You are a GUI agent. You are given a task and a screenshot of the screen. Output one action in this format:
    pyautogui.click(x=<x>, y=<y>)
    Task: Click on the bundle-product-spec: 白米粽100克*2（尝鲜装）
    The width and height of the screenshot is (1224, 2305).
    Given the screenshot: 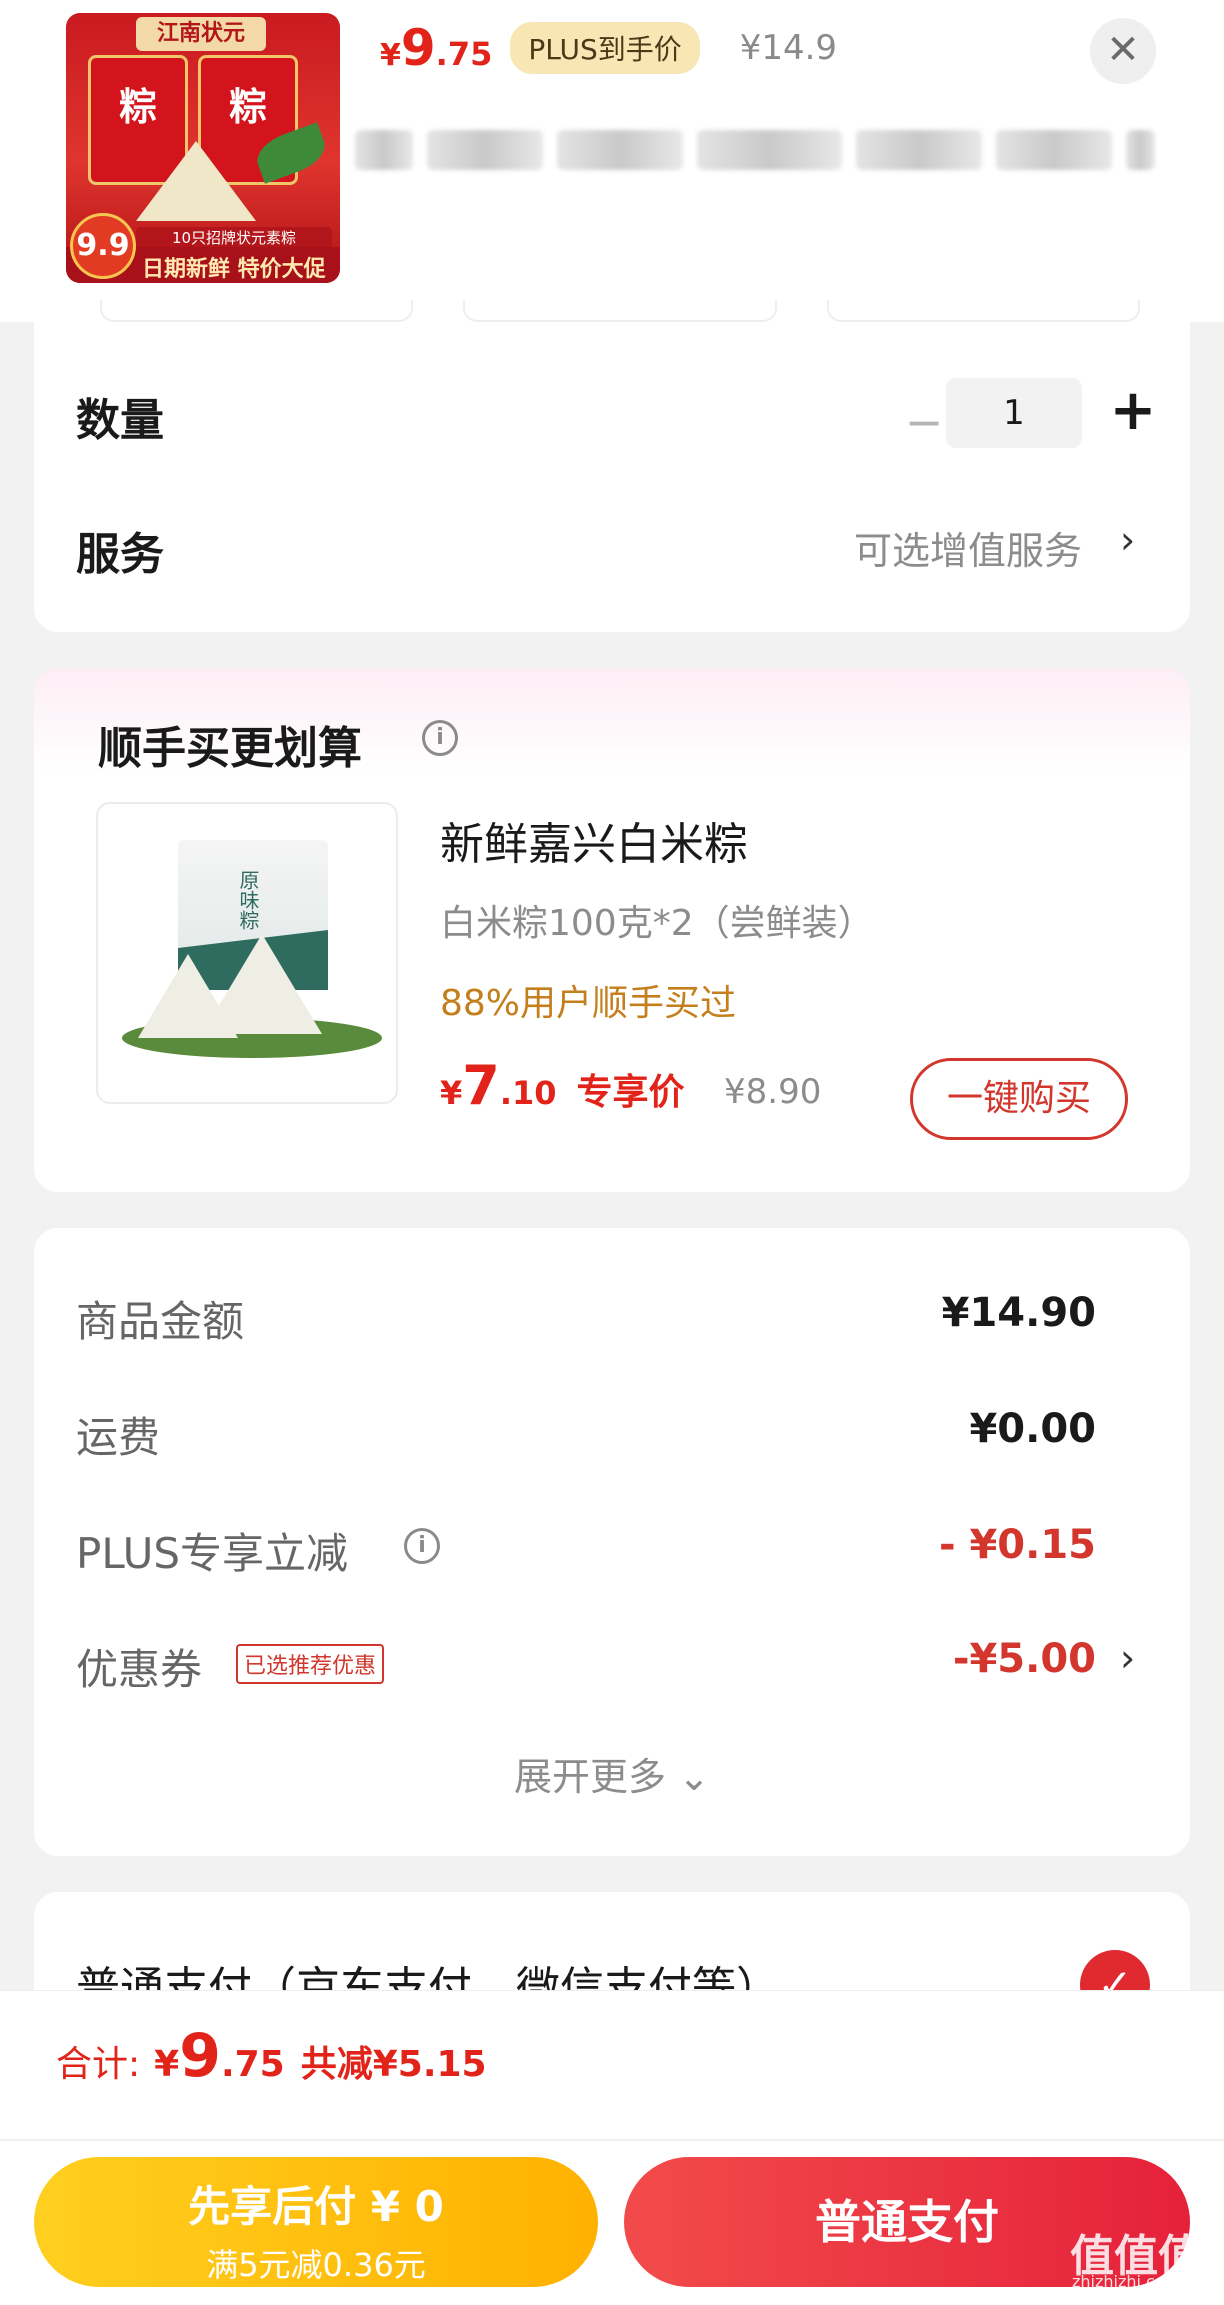 What is the action you would take?
    pyautogui.click(x=657, y=923)
    